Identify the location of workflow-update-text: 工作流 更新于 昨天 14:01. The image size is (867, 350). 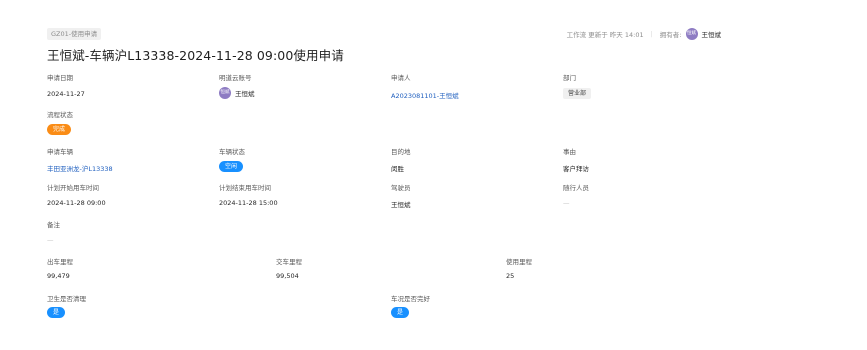
(605, 35).